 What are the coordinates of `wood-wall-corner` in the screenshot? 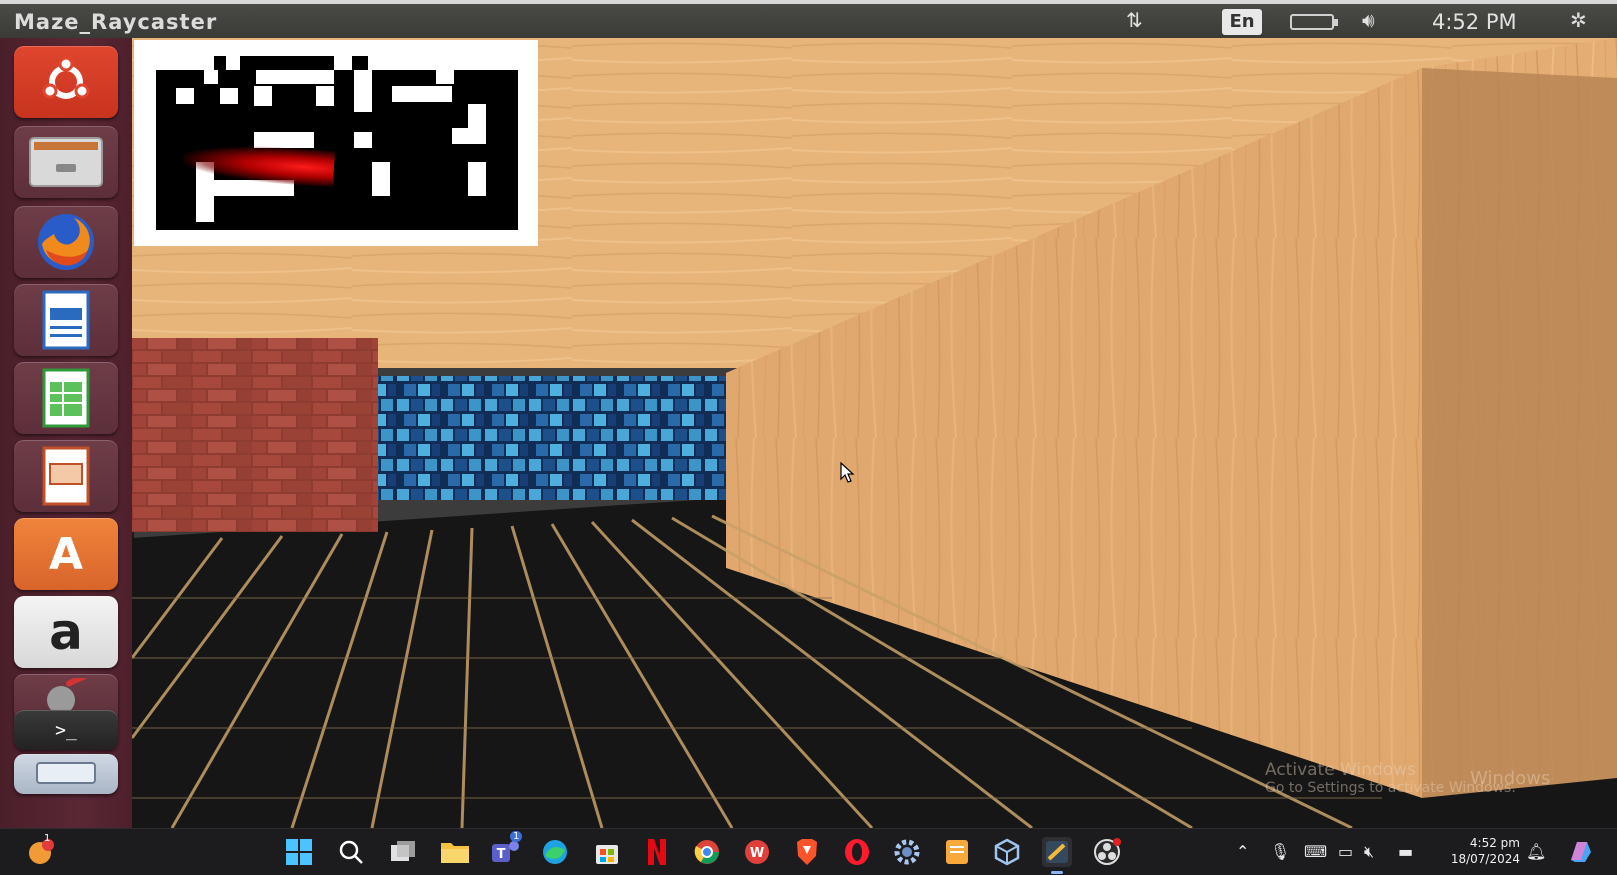 It's located at (1519, 433).